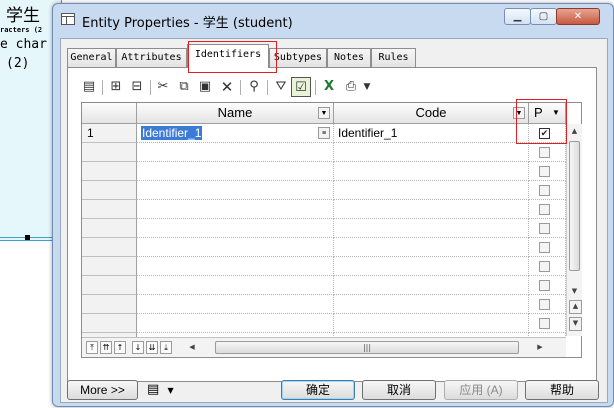 This screenshot has width=614, height=408. What do you see at coordinates (138, 347) in the screenshot?
I see `down-icon: ↓` at bounding box center [138, 347].